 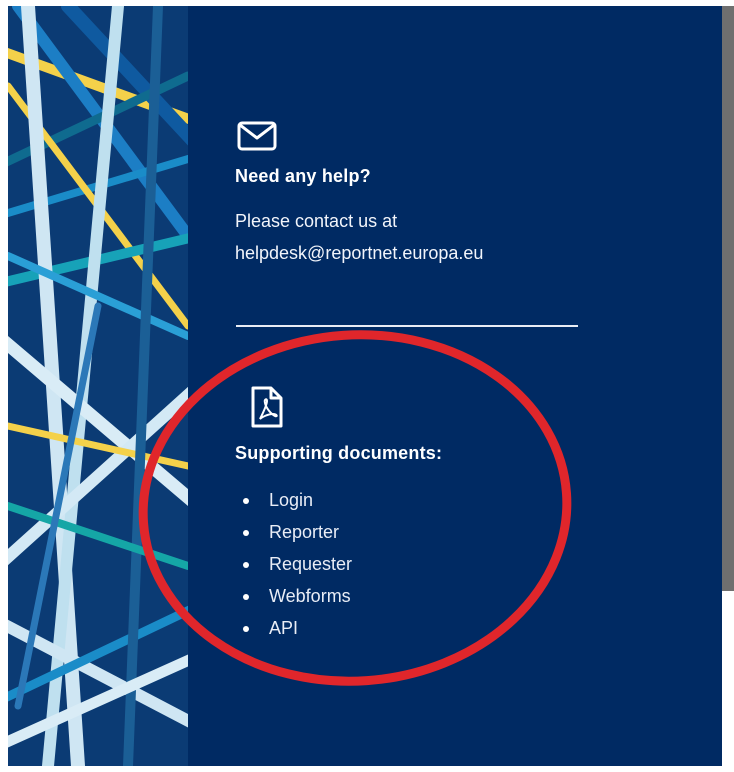 What do you see at coordinates (257, 136) in the screenshot?
I see `envelope-icon` at bounding box center [257, 136].